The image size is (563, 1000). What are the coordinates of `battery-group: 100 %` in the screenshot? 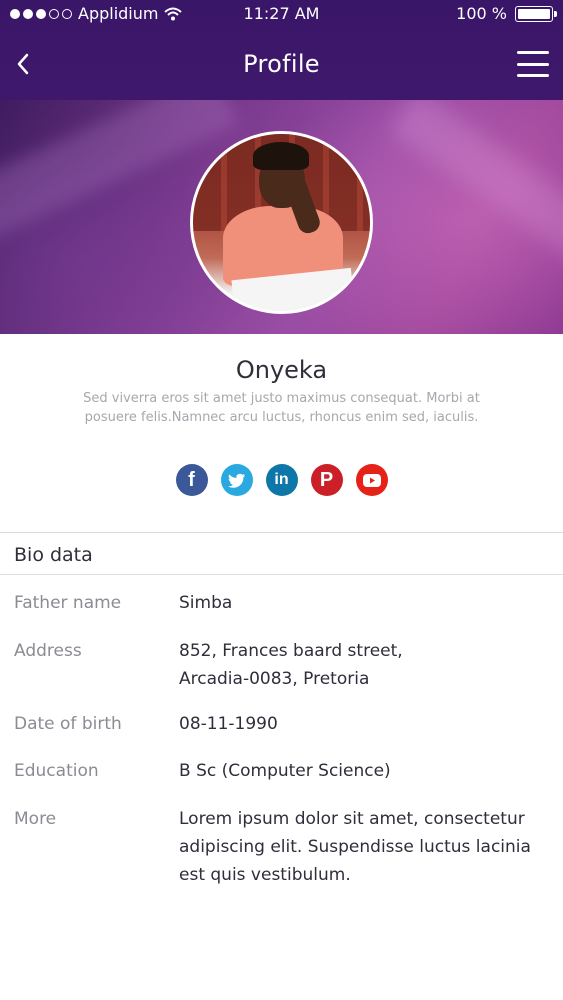 It's located at (506, 13).